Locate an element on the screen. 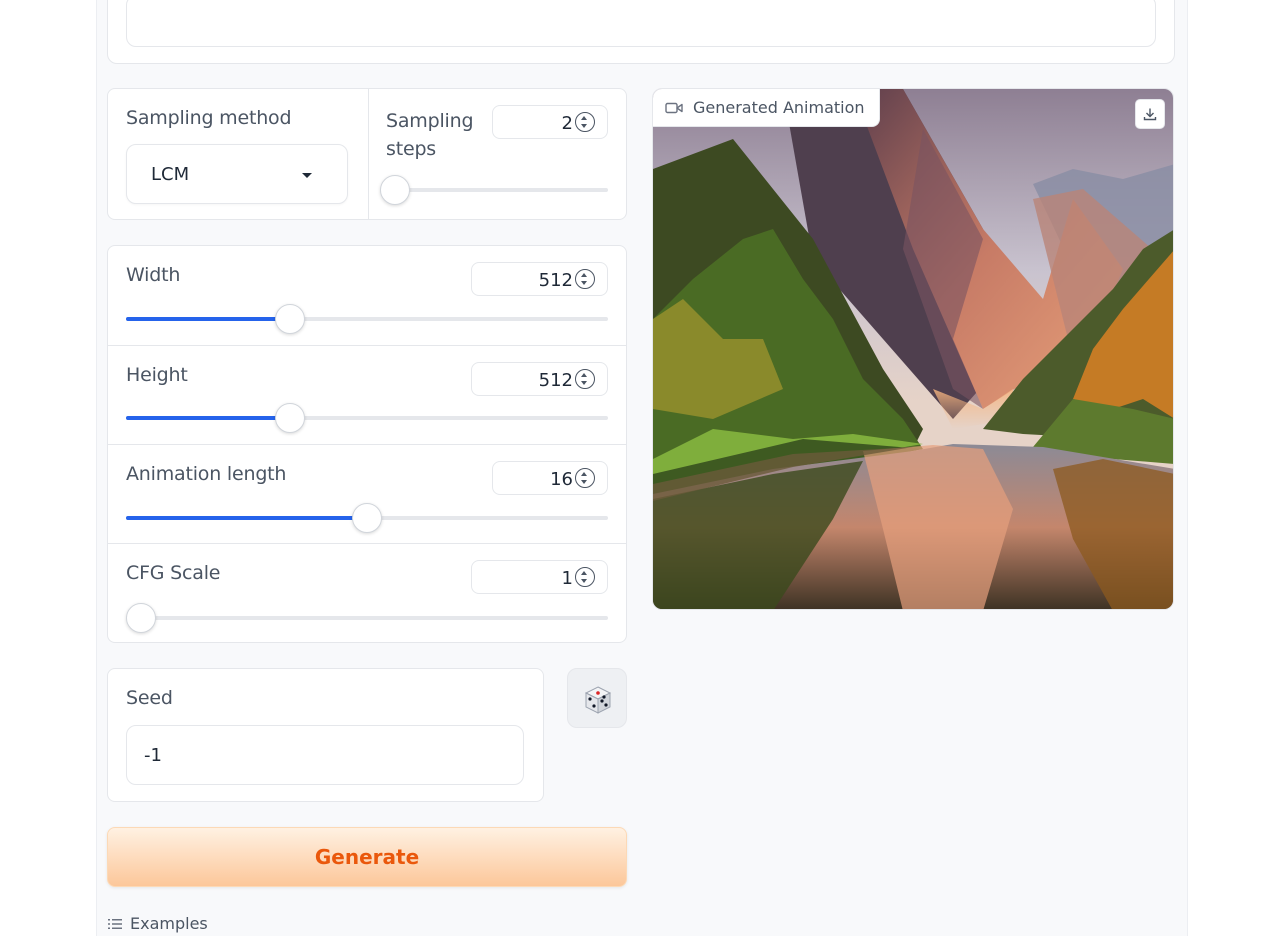 Image resolution: width=1280 pixels, height=936 pixels. examples-toggle: Examples is located at coordinates (158, 923).